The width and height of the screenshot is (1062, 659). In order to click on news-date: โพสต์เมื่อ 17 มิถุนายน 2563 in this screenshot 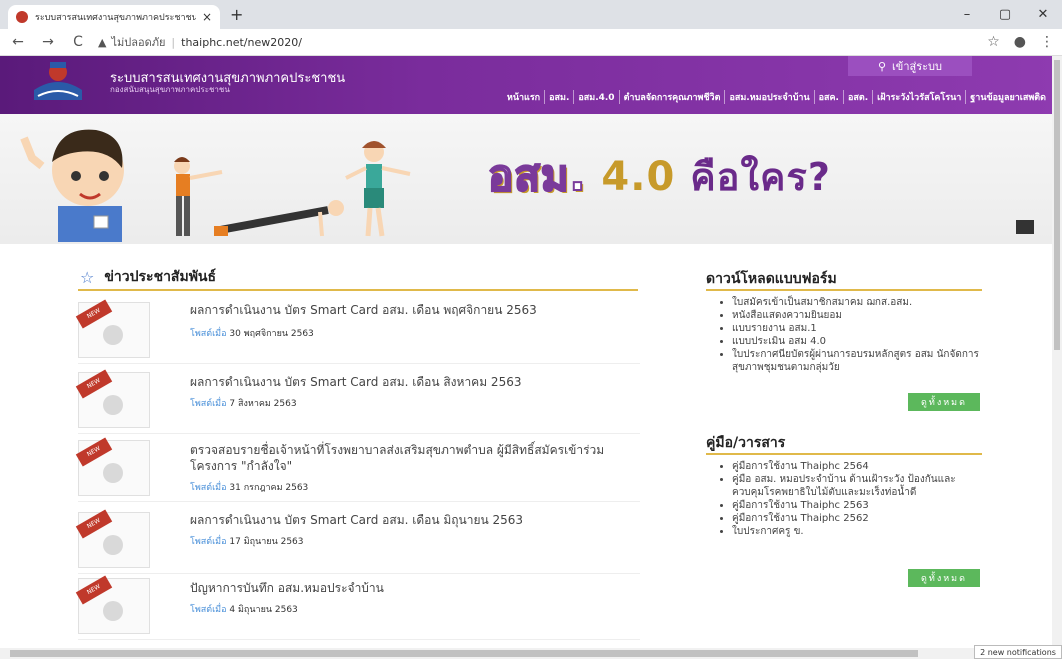, I will do `click(247, 541)`.